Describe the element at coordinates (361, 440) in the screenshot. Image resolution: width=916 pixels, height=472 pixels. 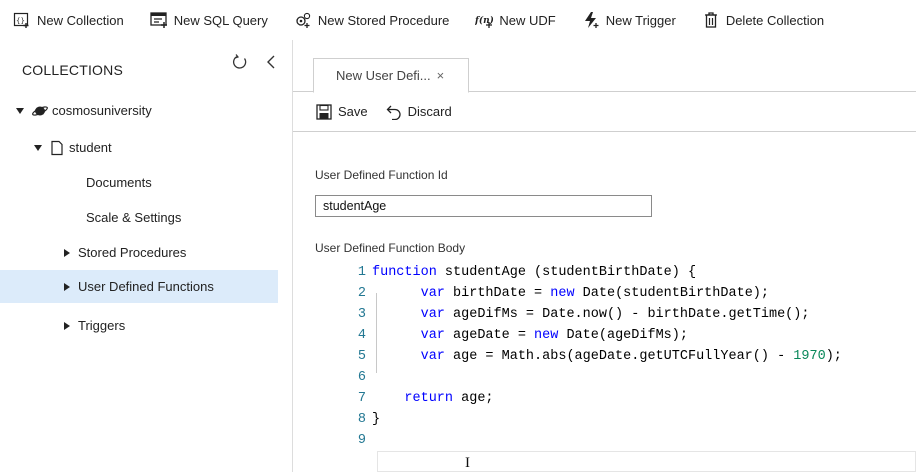
I see `line-number: 9` at that location.